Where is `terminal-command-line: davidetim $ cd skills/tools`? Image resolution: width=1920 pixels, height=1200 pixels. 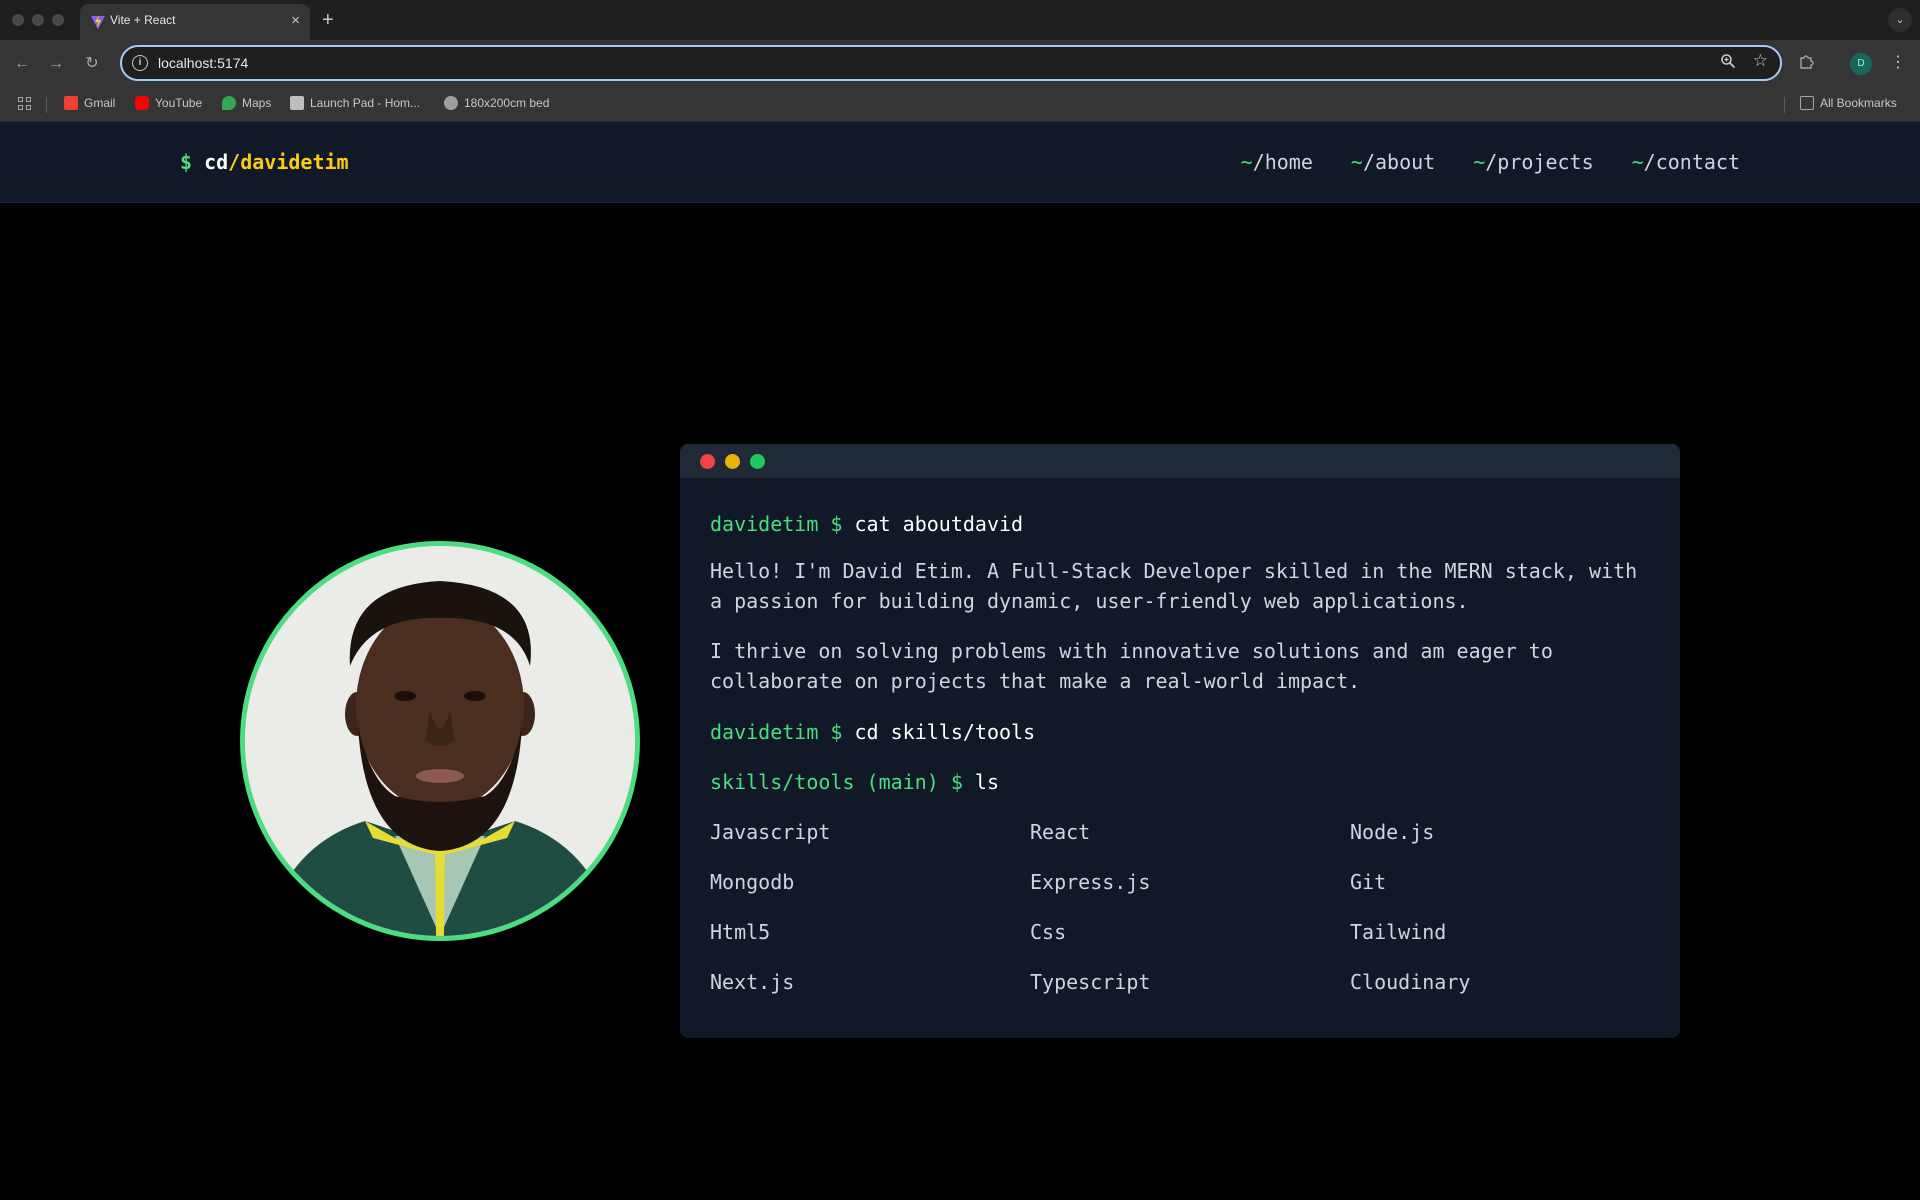 terminal-command-line: davidetim $ cd skills/tools is located at coordinates (1180, 732).